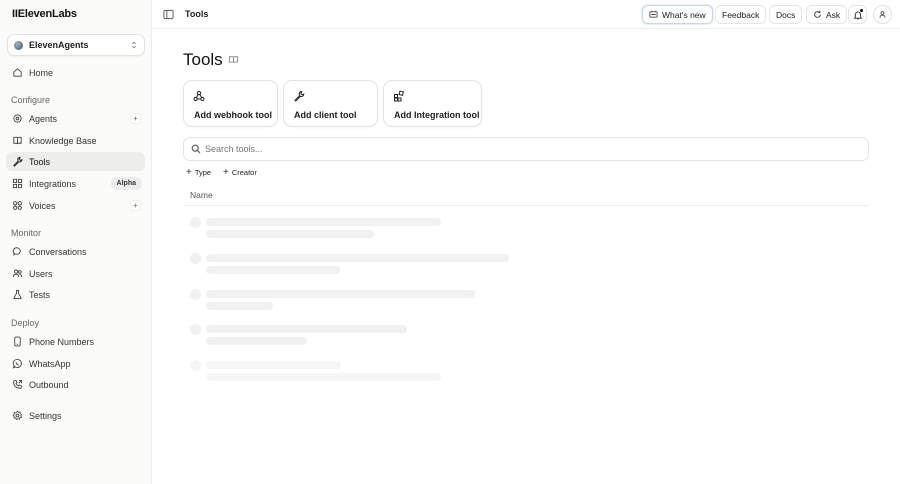  What do you see at coordinates (197, 14) in the screenshot?
I see `breadcrumb-title: Tools` at bounding box center [197, 14].